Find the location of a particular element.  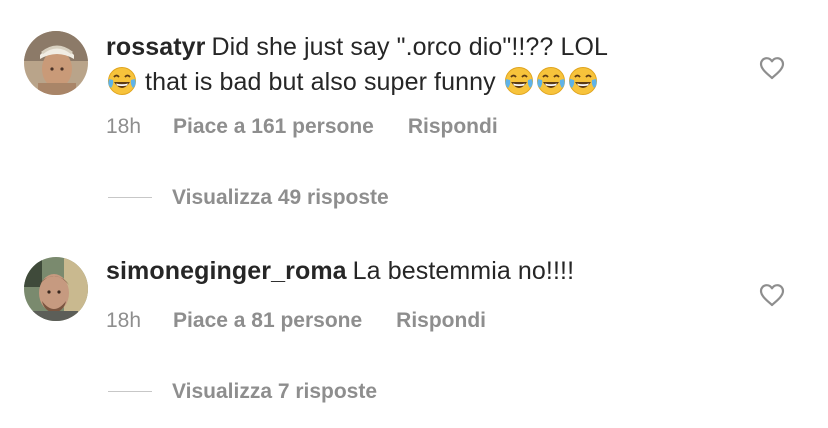

view-replies-button: Visualizza 7 risposte is located at coordinates (242, 392).